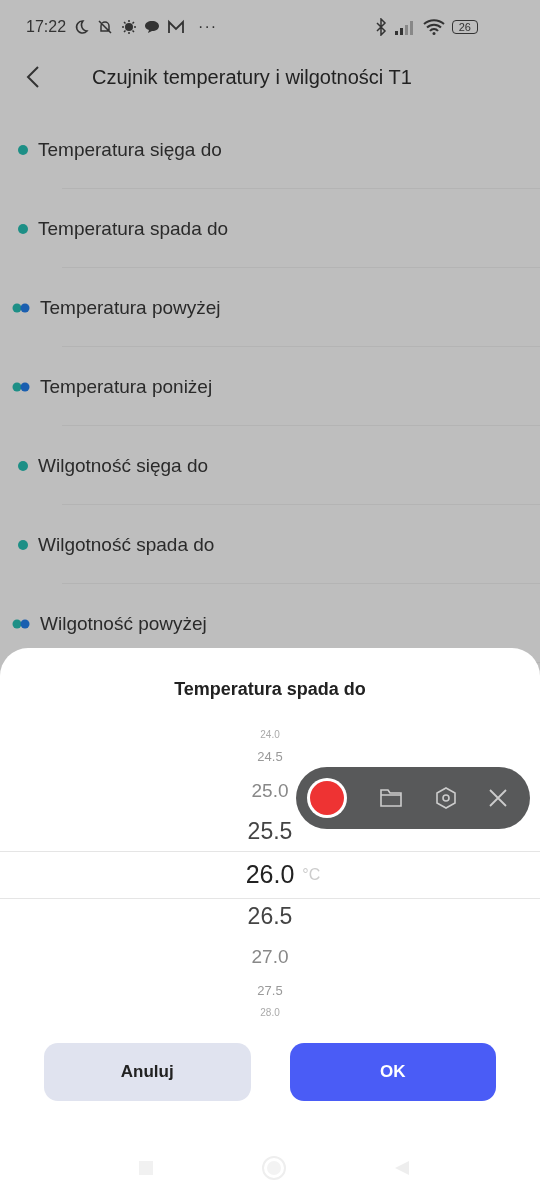  I want to click on picker-value: 25.5, so click(270, 831).